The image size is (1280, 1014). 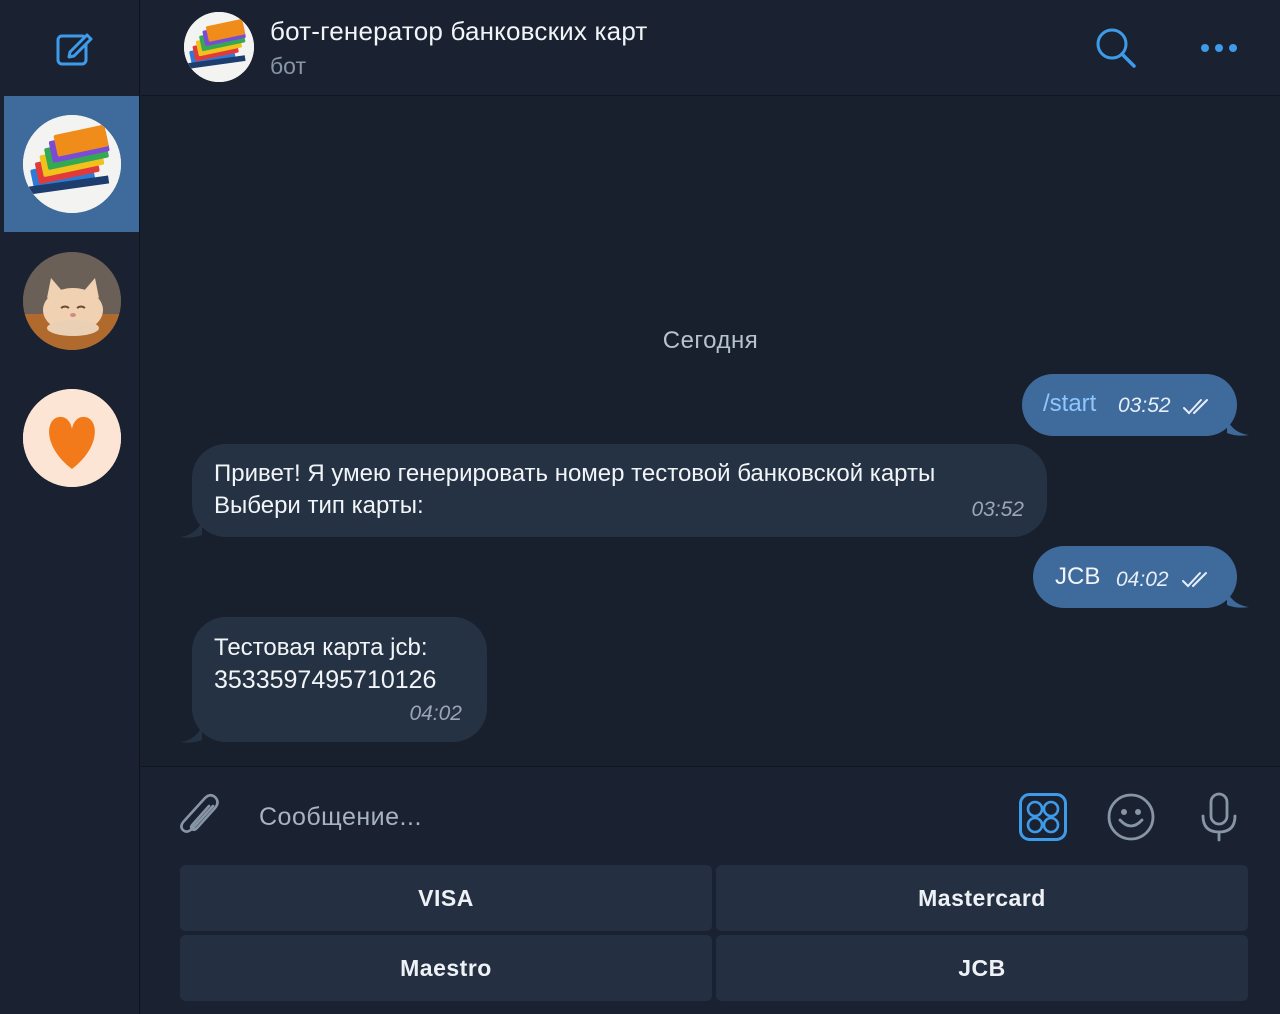 I want to click on compose-button, so click(x=74, y=48).